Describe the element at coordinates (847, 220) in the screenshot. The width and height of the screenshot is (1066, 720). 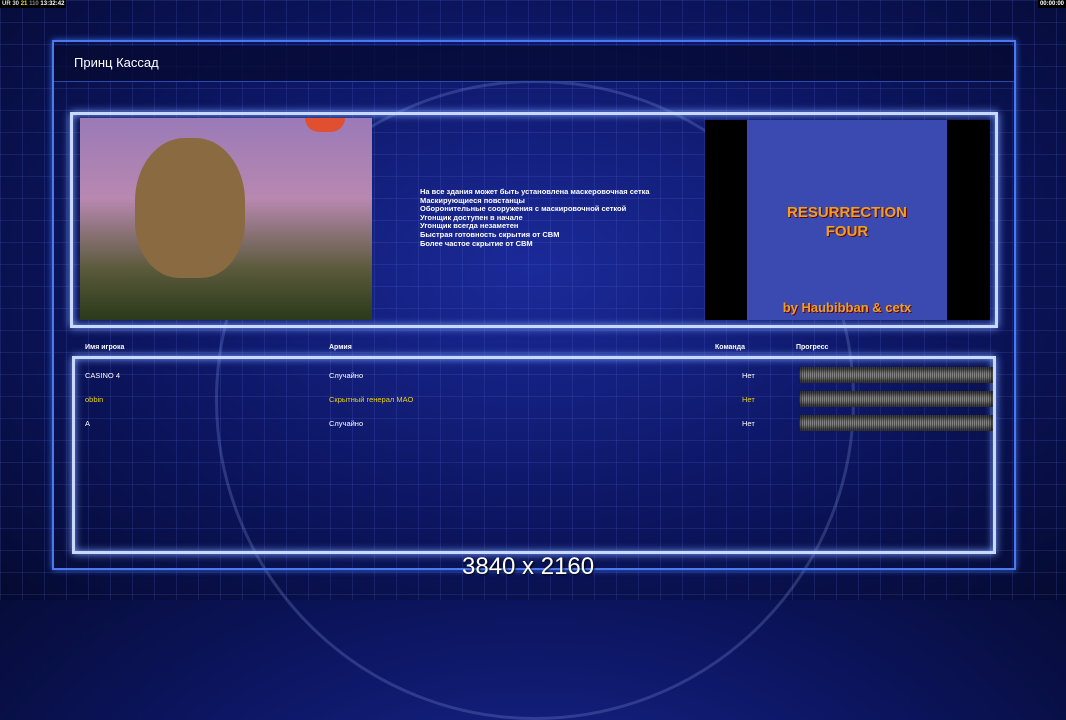
I see `map-preview: RESURRECTION FOUR by Haubibban & cetx` at that location.